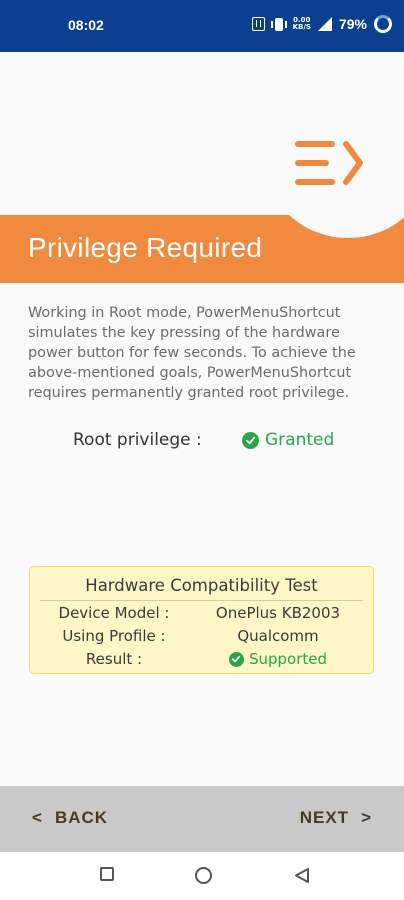  I want to click on compatibility-divider, so click(201, 600).